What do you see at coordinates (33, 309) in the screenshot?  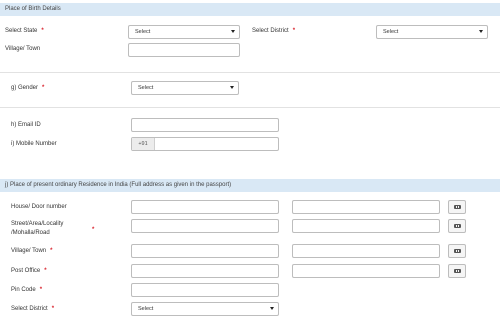 I see `residence-district-label: Select District *` at bounding box center [33, 309].